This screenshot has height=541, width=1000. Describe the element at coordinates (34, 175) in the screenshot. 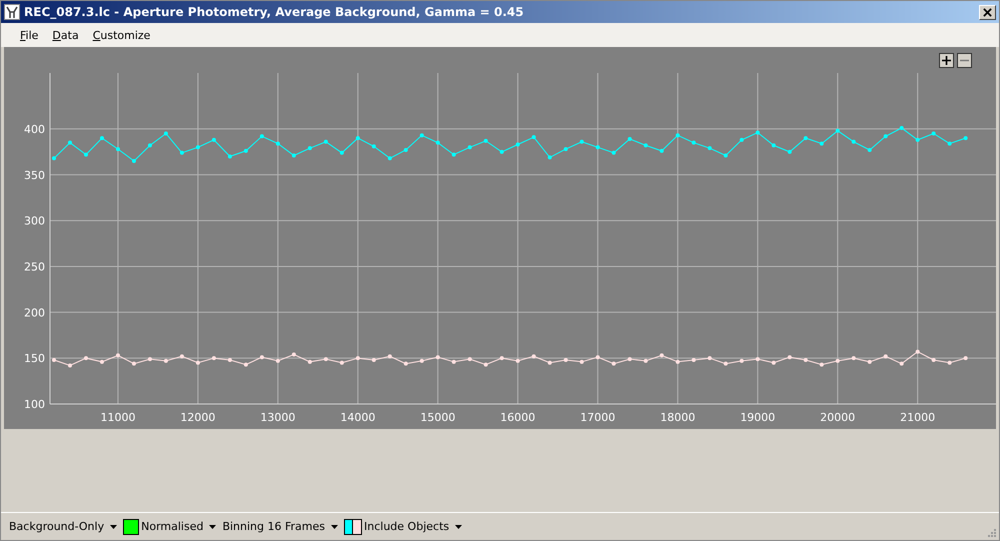

I see `y-tick-label: 350` at that location.